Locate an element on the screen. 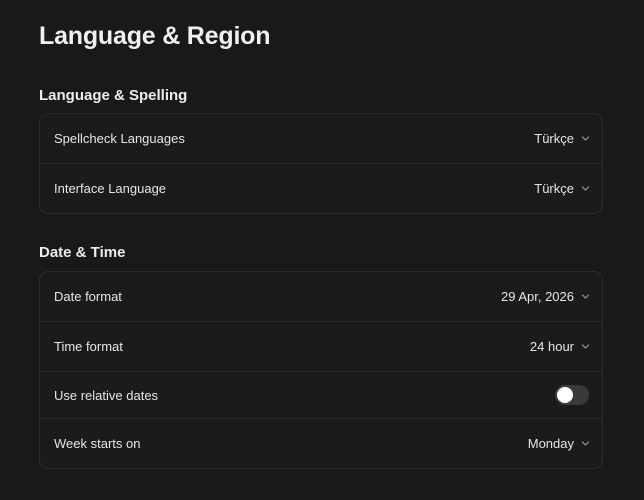 The image size is (644, 500). interface-language-select: Türkçe is located at coordinates (562, 188).